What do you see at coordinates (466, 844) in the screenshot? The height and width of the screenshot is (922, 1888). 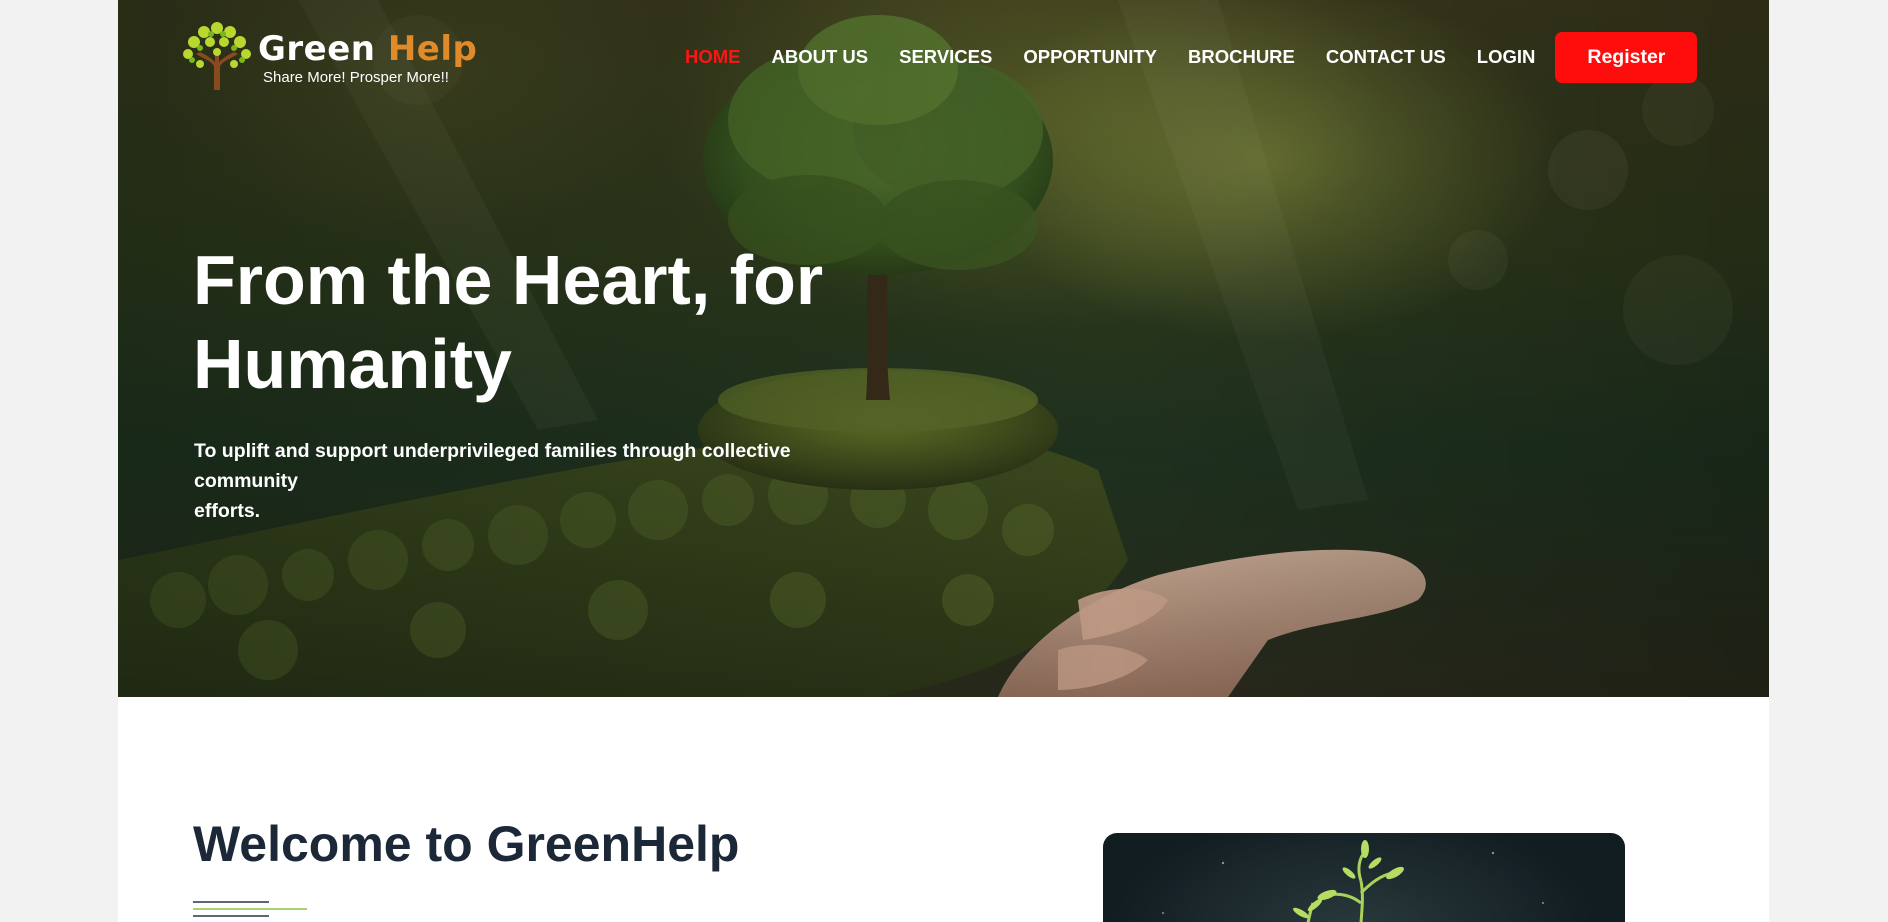 I see `welcome-title: Welcome to GreenHelp` at bounding box center [466, 844].